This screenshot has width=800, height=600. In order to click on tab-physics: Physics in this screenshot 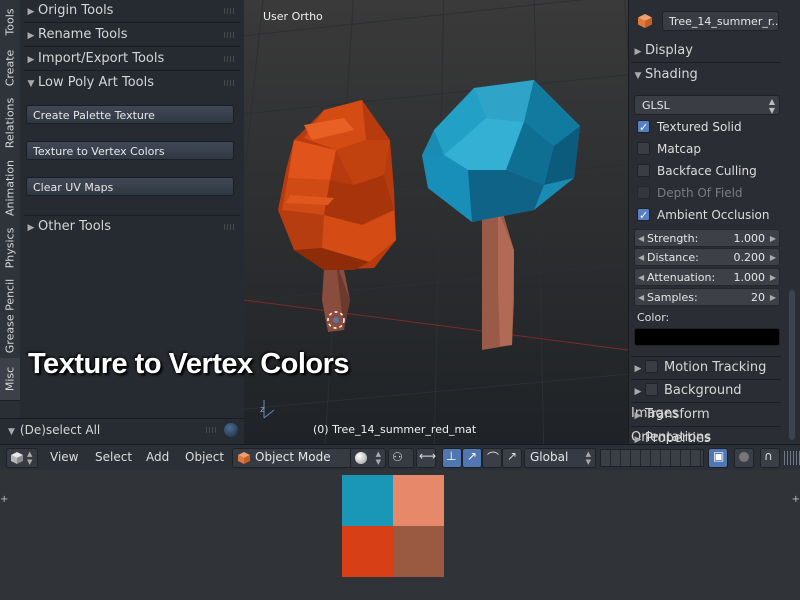, I will do `click(10, 248)`.